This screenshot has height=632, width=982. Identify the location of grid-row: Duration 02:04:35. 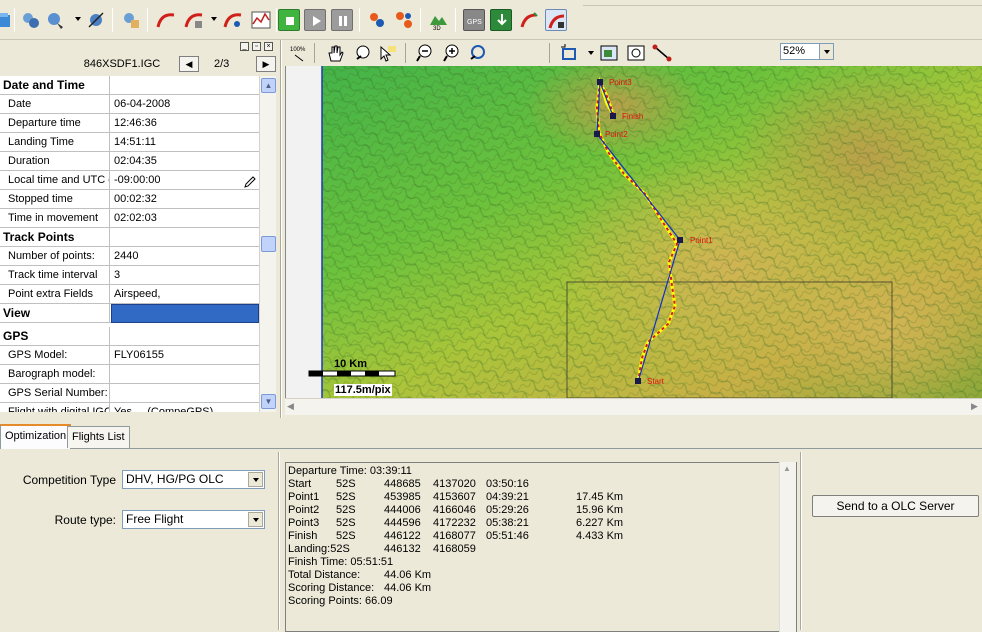
(129, 161).